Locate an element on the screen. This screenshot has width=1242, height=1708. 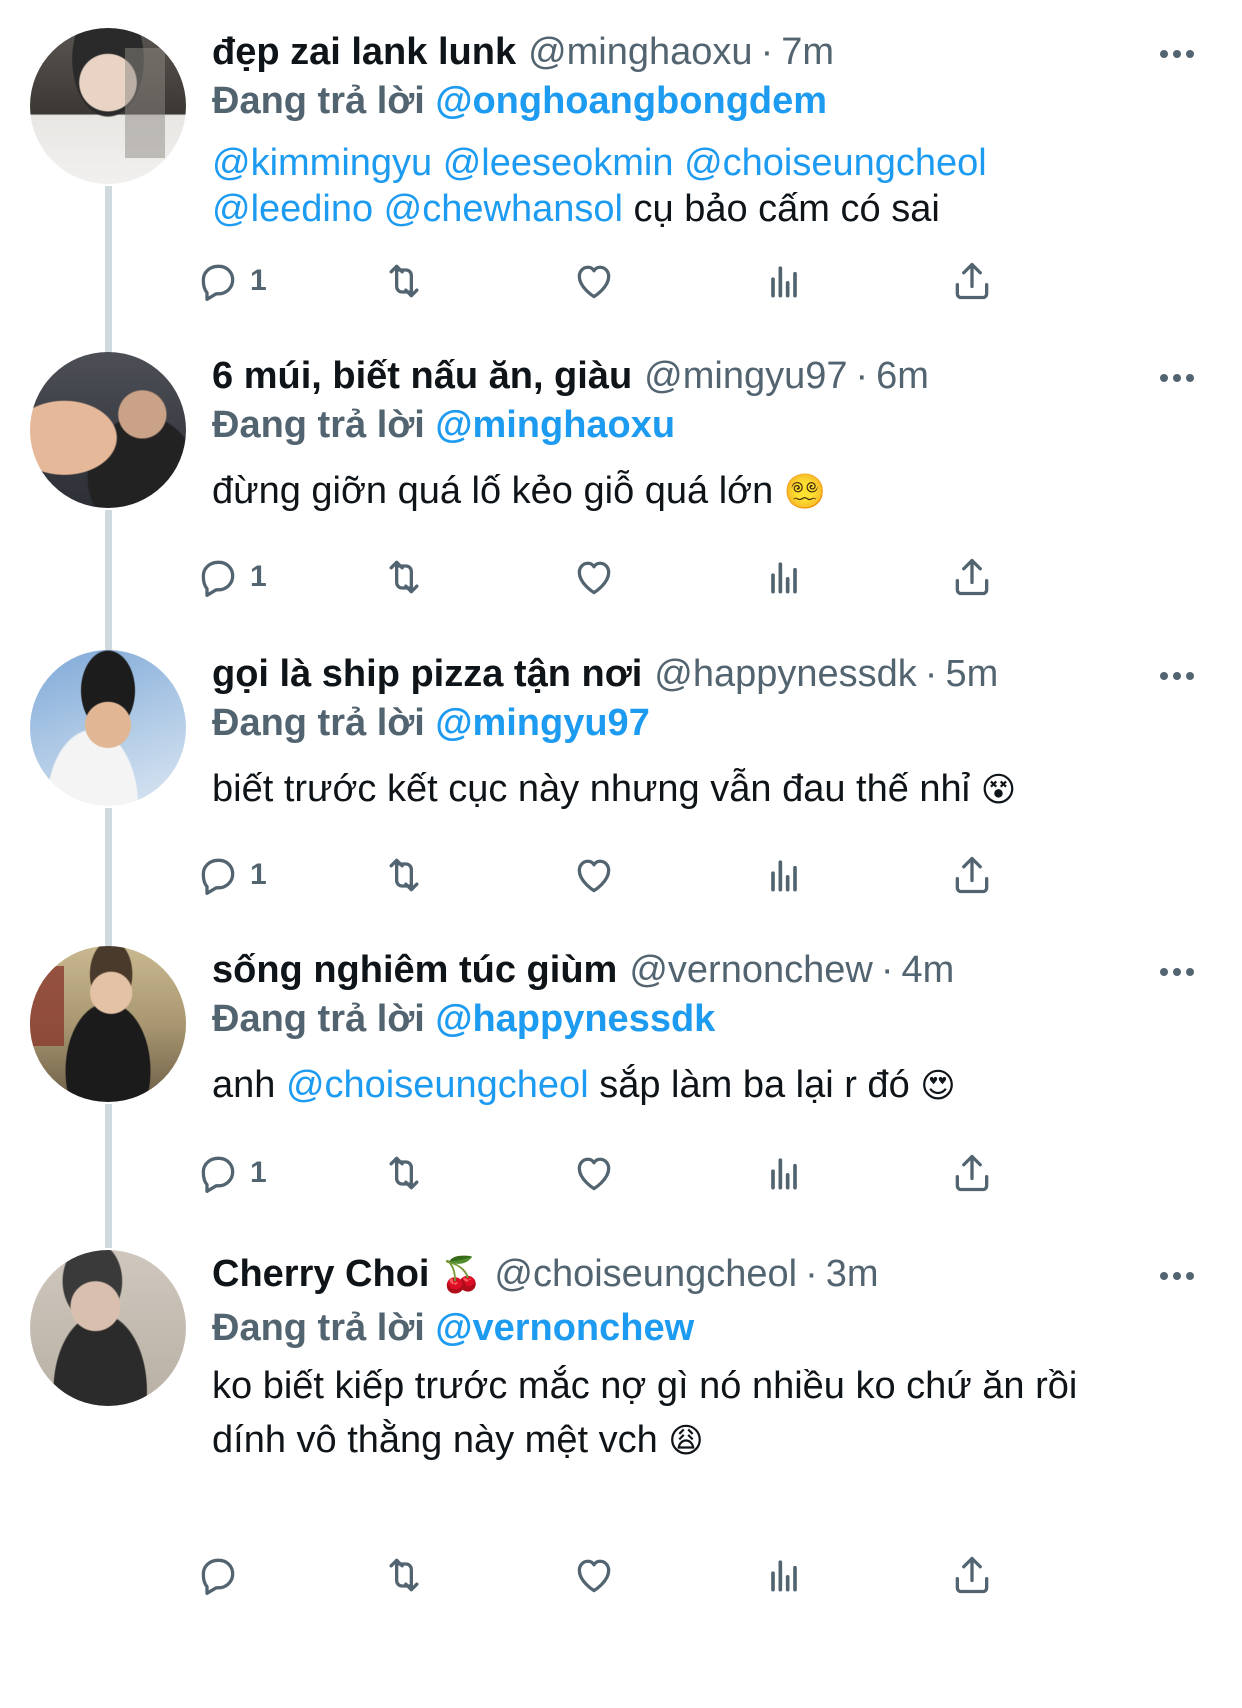
heart-eyes-emoji: 😍 is located at coordinates (938, 1086).